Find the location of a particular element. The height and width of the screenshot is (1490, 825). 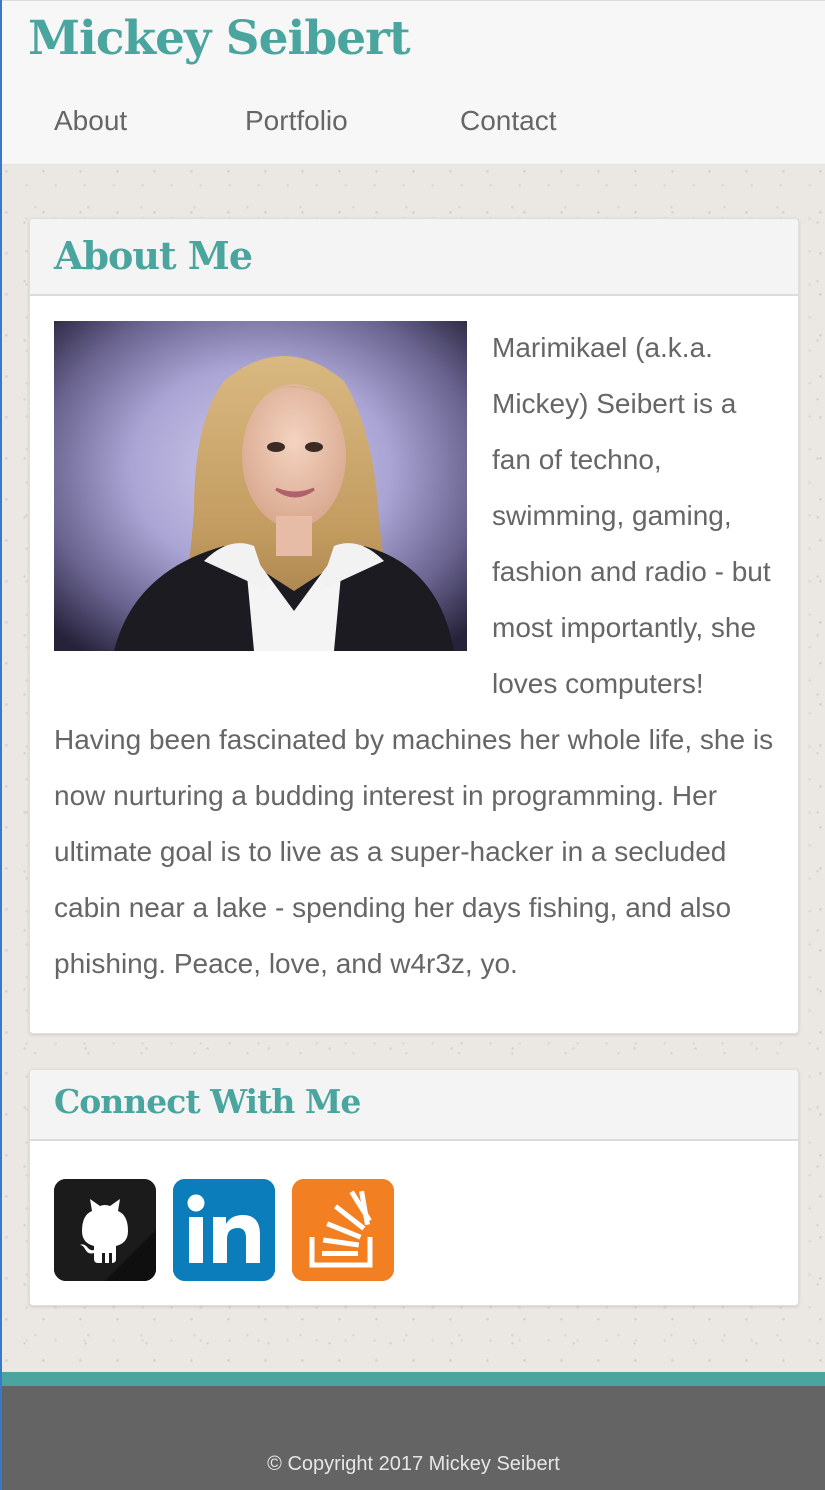

stackoverflow-icon is located at coordinates (343, 1230).